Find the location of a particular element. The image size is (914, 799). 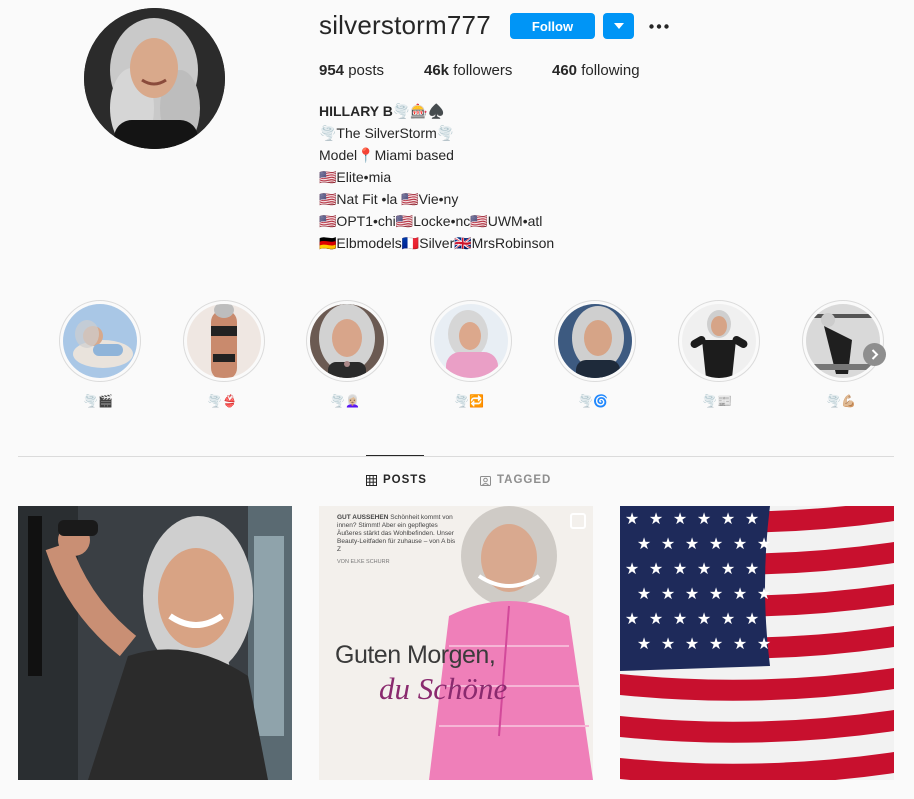

story-highlight: 🌪️🔁 is located at coordinates (471, 354).